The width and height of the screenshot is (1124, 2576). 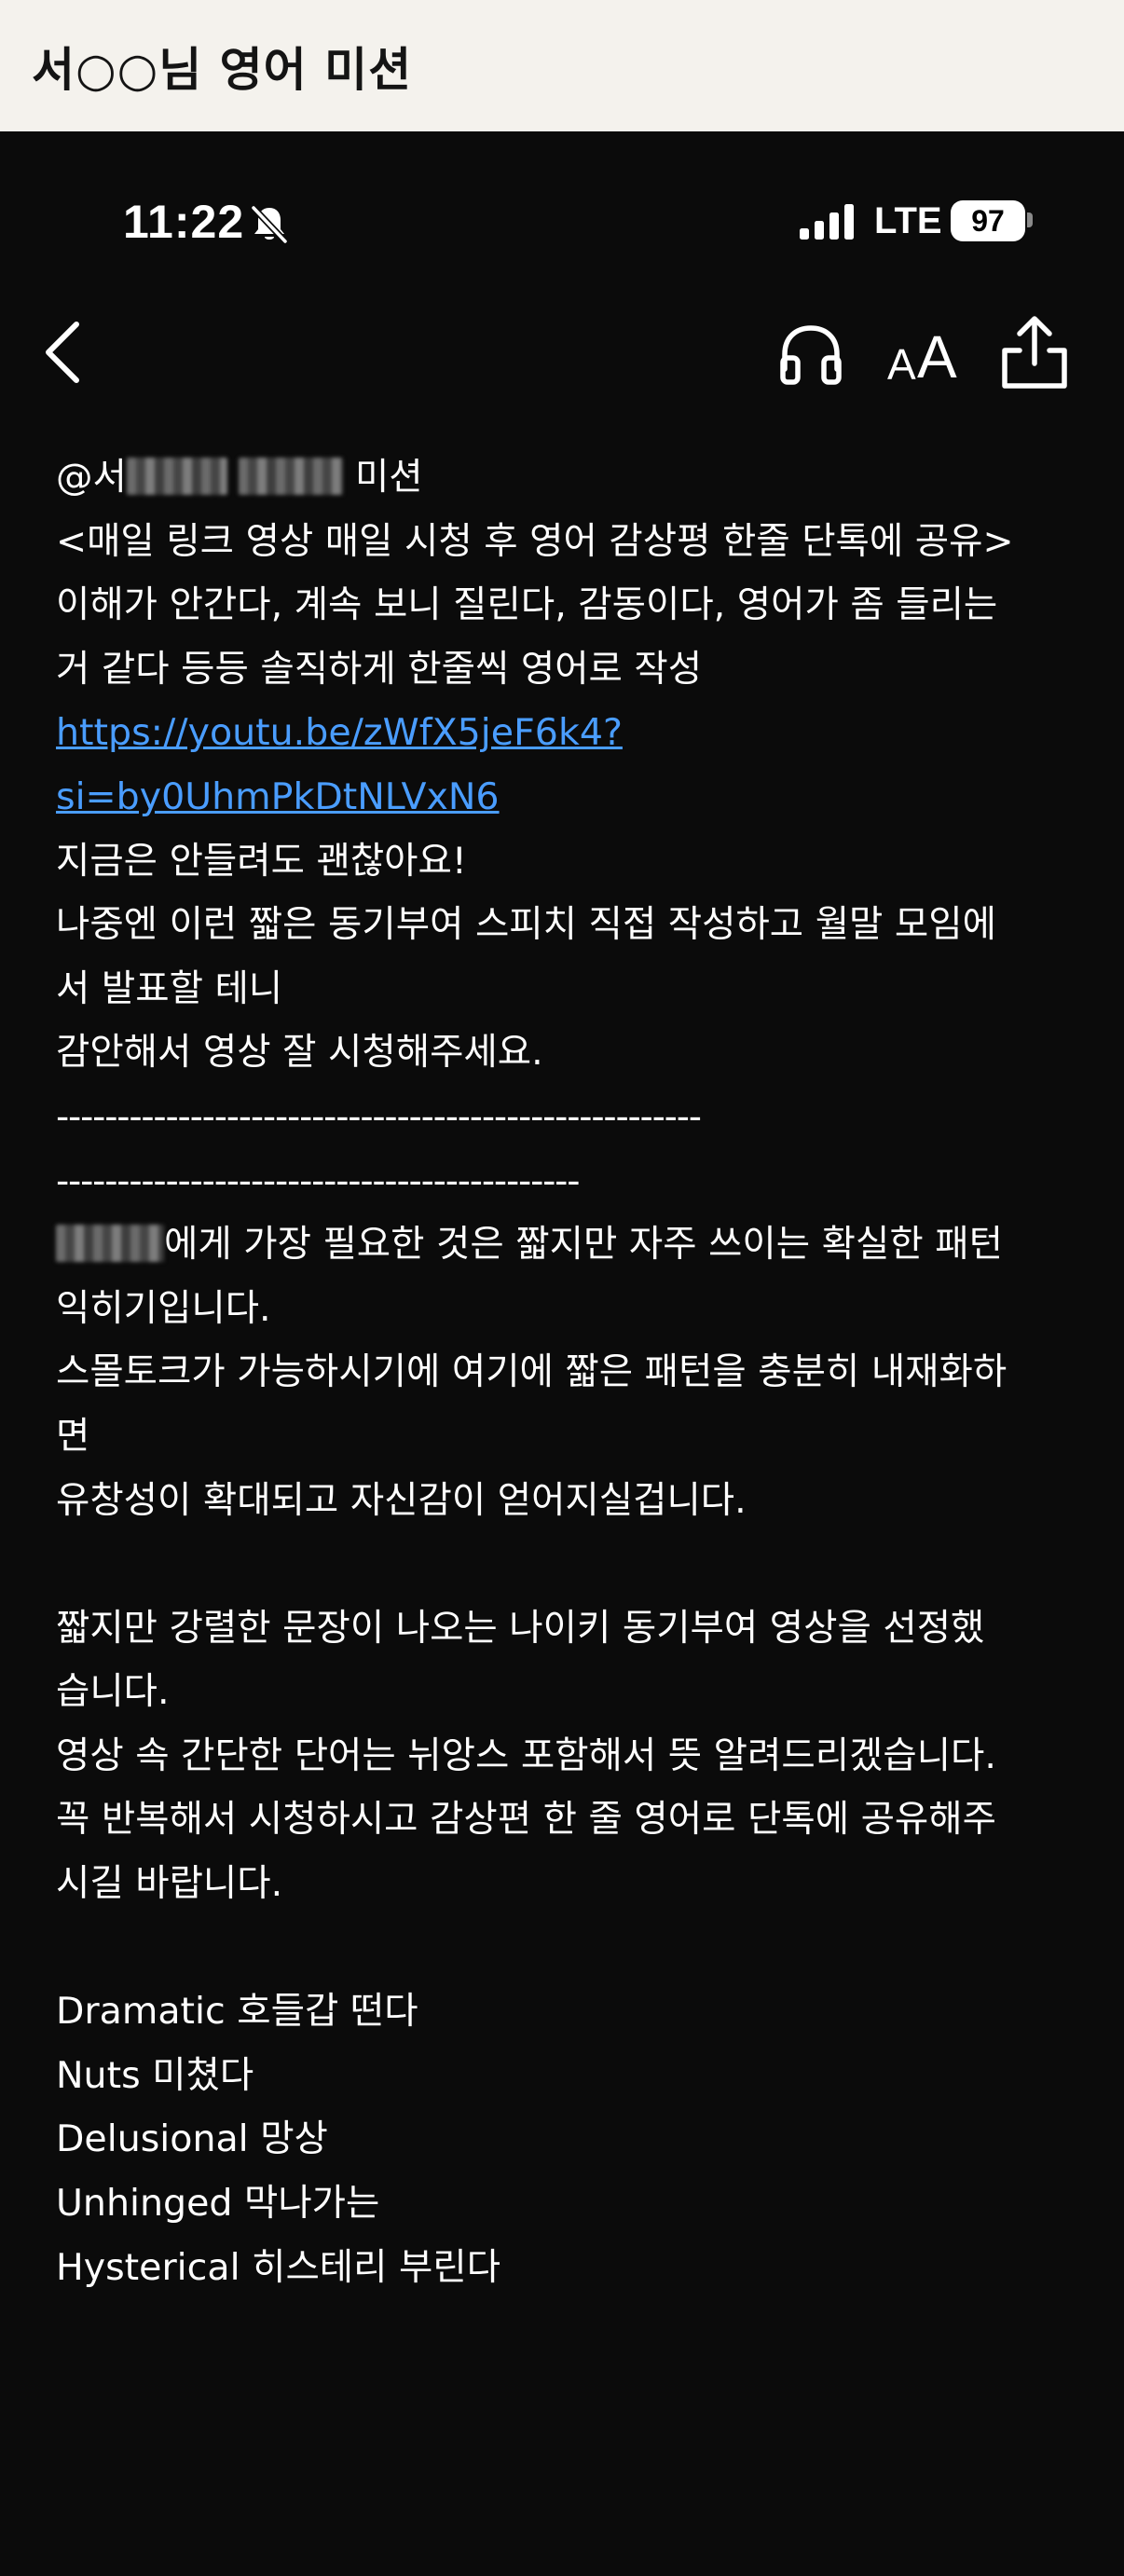 I want to click on chevron-left-icon, so click(x=65, y=352).